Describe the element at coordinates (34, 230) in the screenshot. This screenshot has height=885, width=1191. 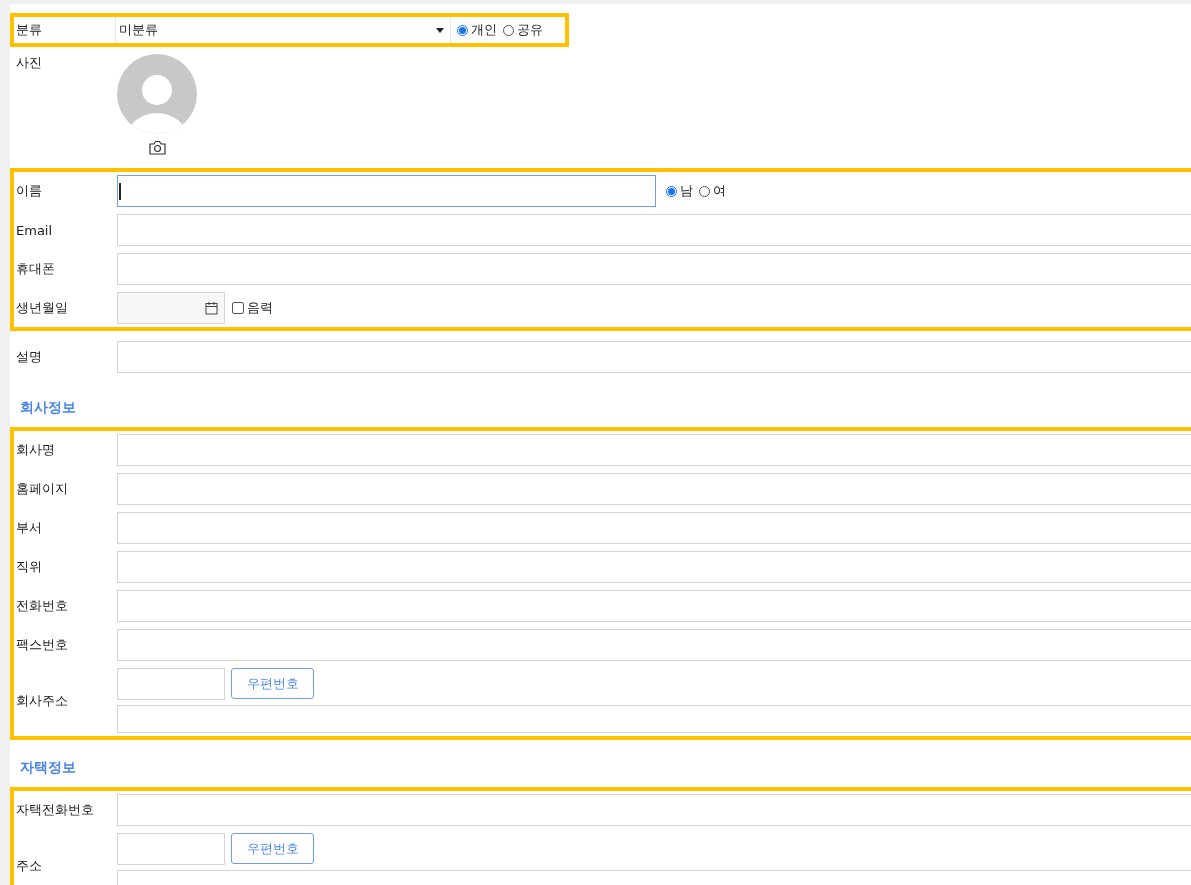
I see `field-label: Email` at that location.